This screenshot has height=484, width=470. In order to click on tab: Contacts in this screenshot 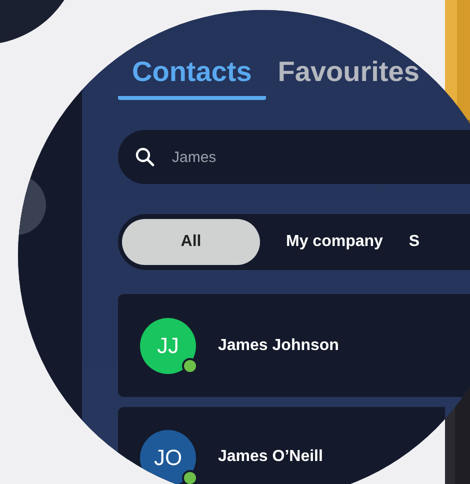, I will do `click(192, 78)`.